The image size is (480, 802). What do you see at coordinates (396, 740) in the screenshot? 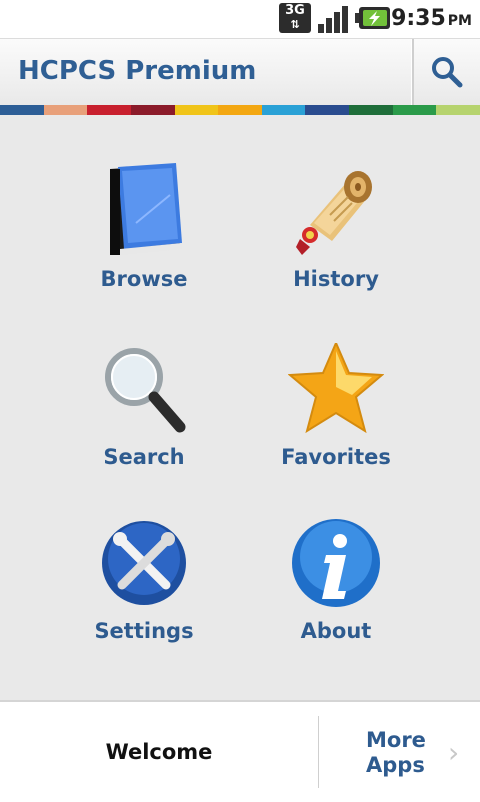
I see `more-apps-line1: More` at bounding box center [396, 740].